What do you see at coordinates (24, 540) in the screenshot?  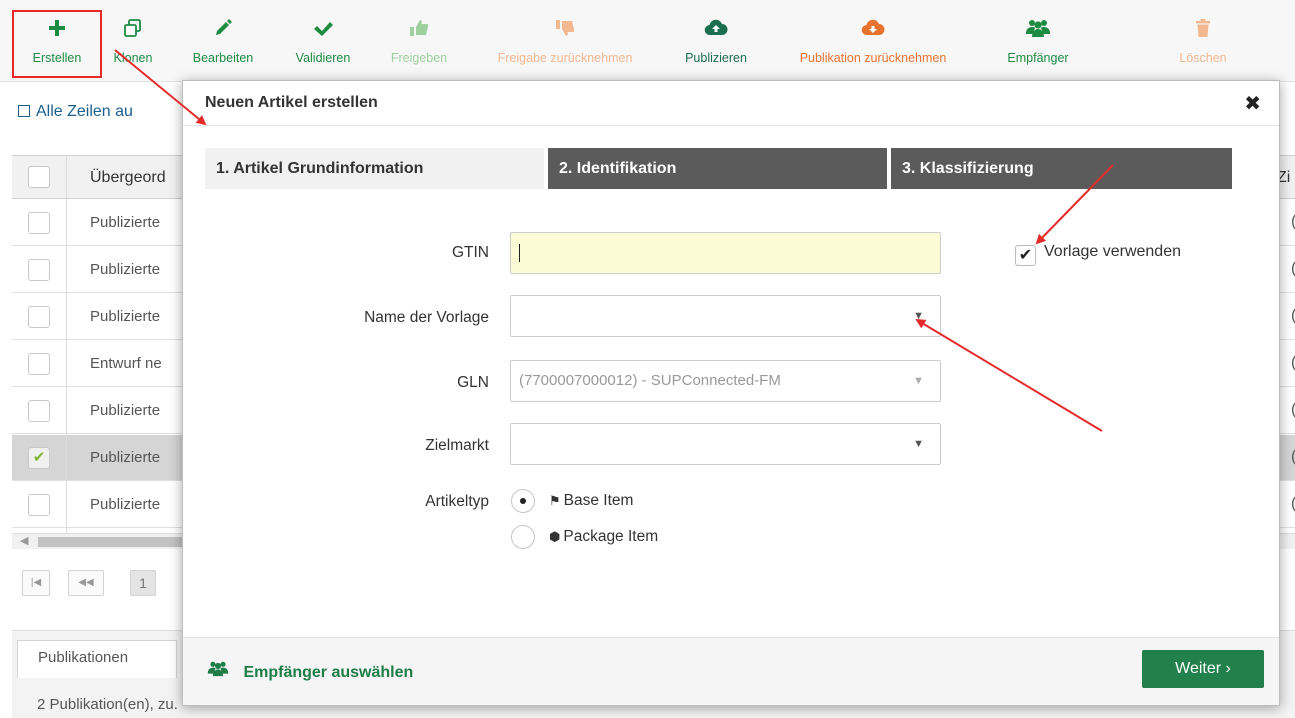 I see `scroll-left-icon: ◀` at bounding box center [24, 540].